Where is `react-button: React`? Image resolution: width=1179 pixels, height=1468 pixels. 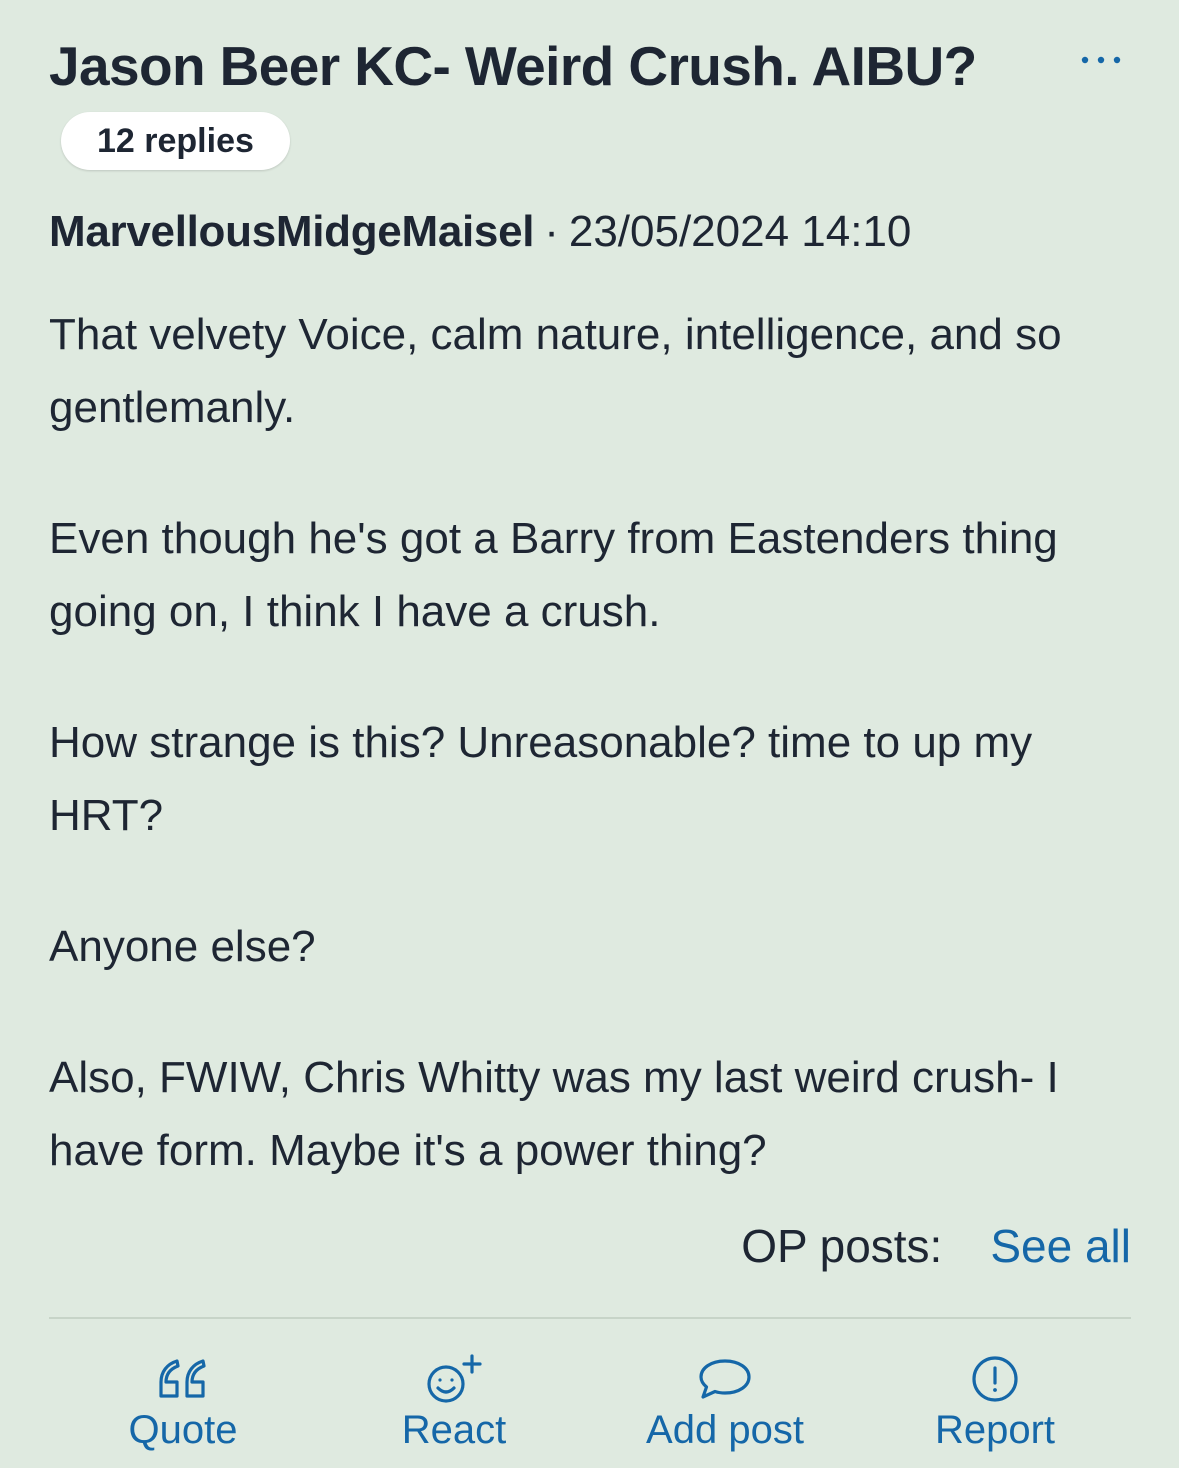
react-button: React is located at coordinates (454, 1404).